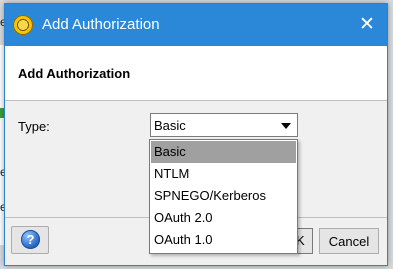  I want to click on option-spnego-kerberos: SPNEGO/Kerberos, so click(223, 196).